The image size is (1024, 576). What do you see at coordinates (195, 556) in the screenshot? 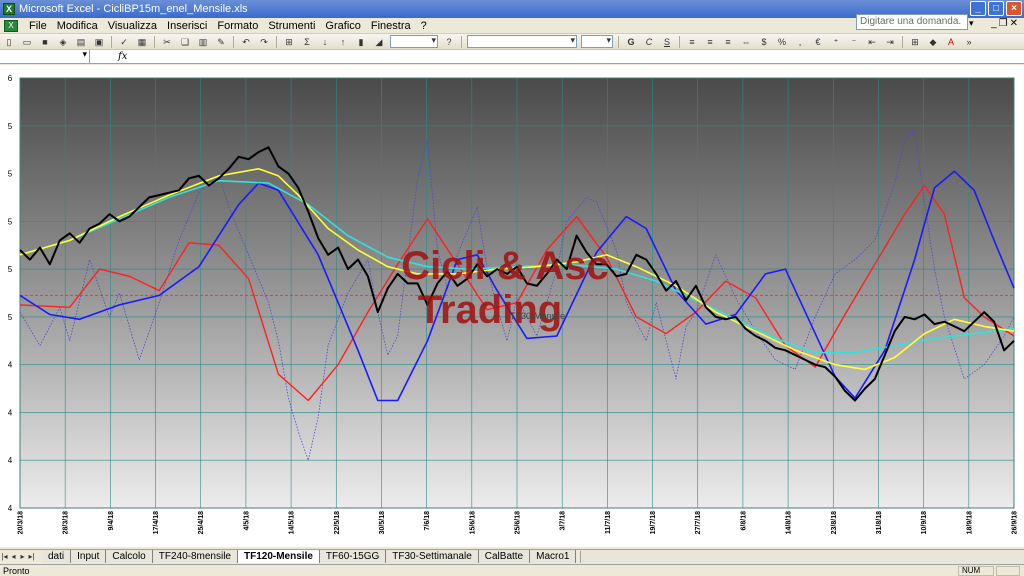
I see `sheet-tab: TF240-8mensile` at bounding box center [195, 556].